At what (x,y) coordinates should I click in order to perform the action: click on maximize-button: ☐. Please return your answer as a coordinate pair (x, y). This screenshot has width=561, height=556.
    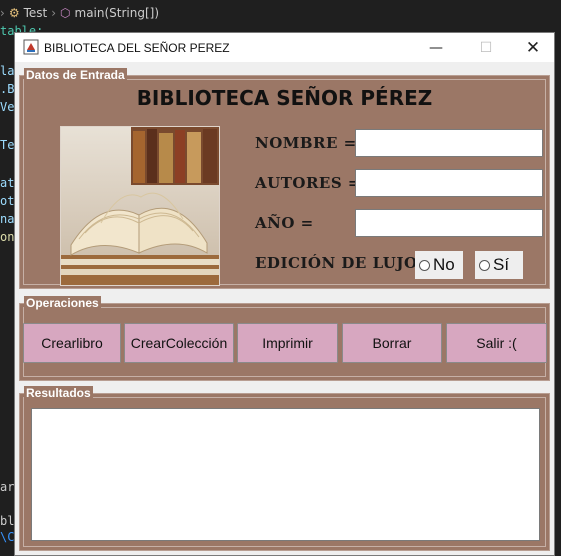
    Looking at the image, I should click on (486, 47).